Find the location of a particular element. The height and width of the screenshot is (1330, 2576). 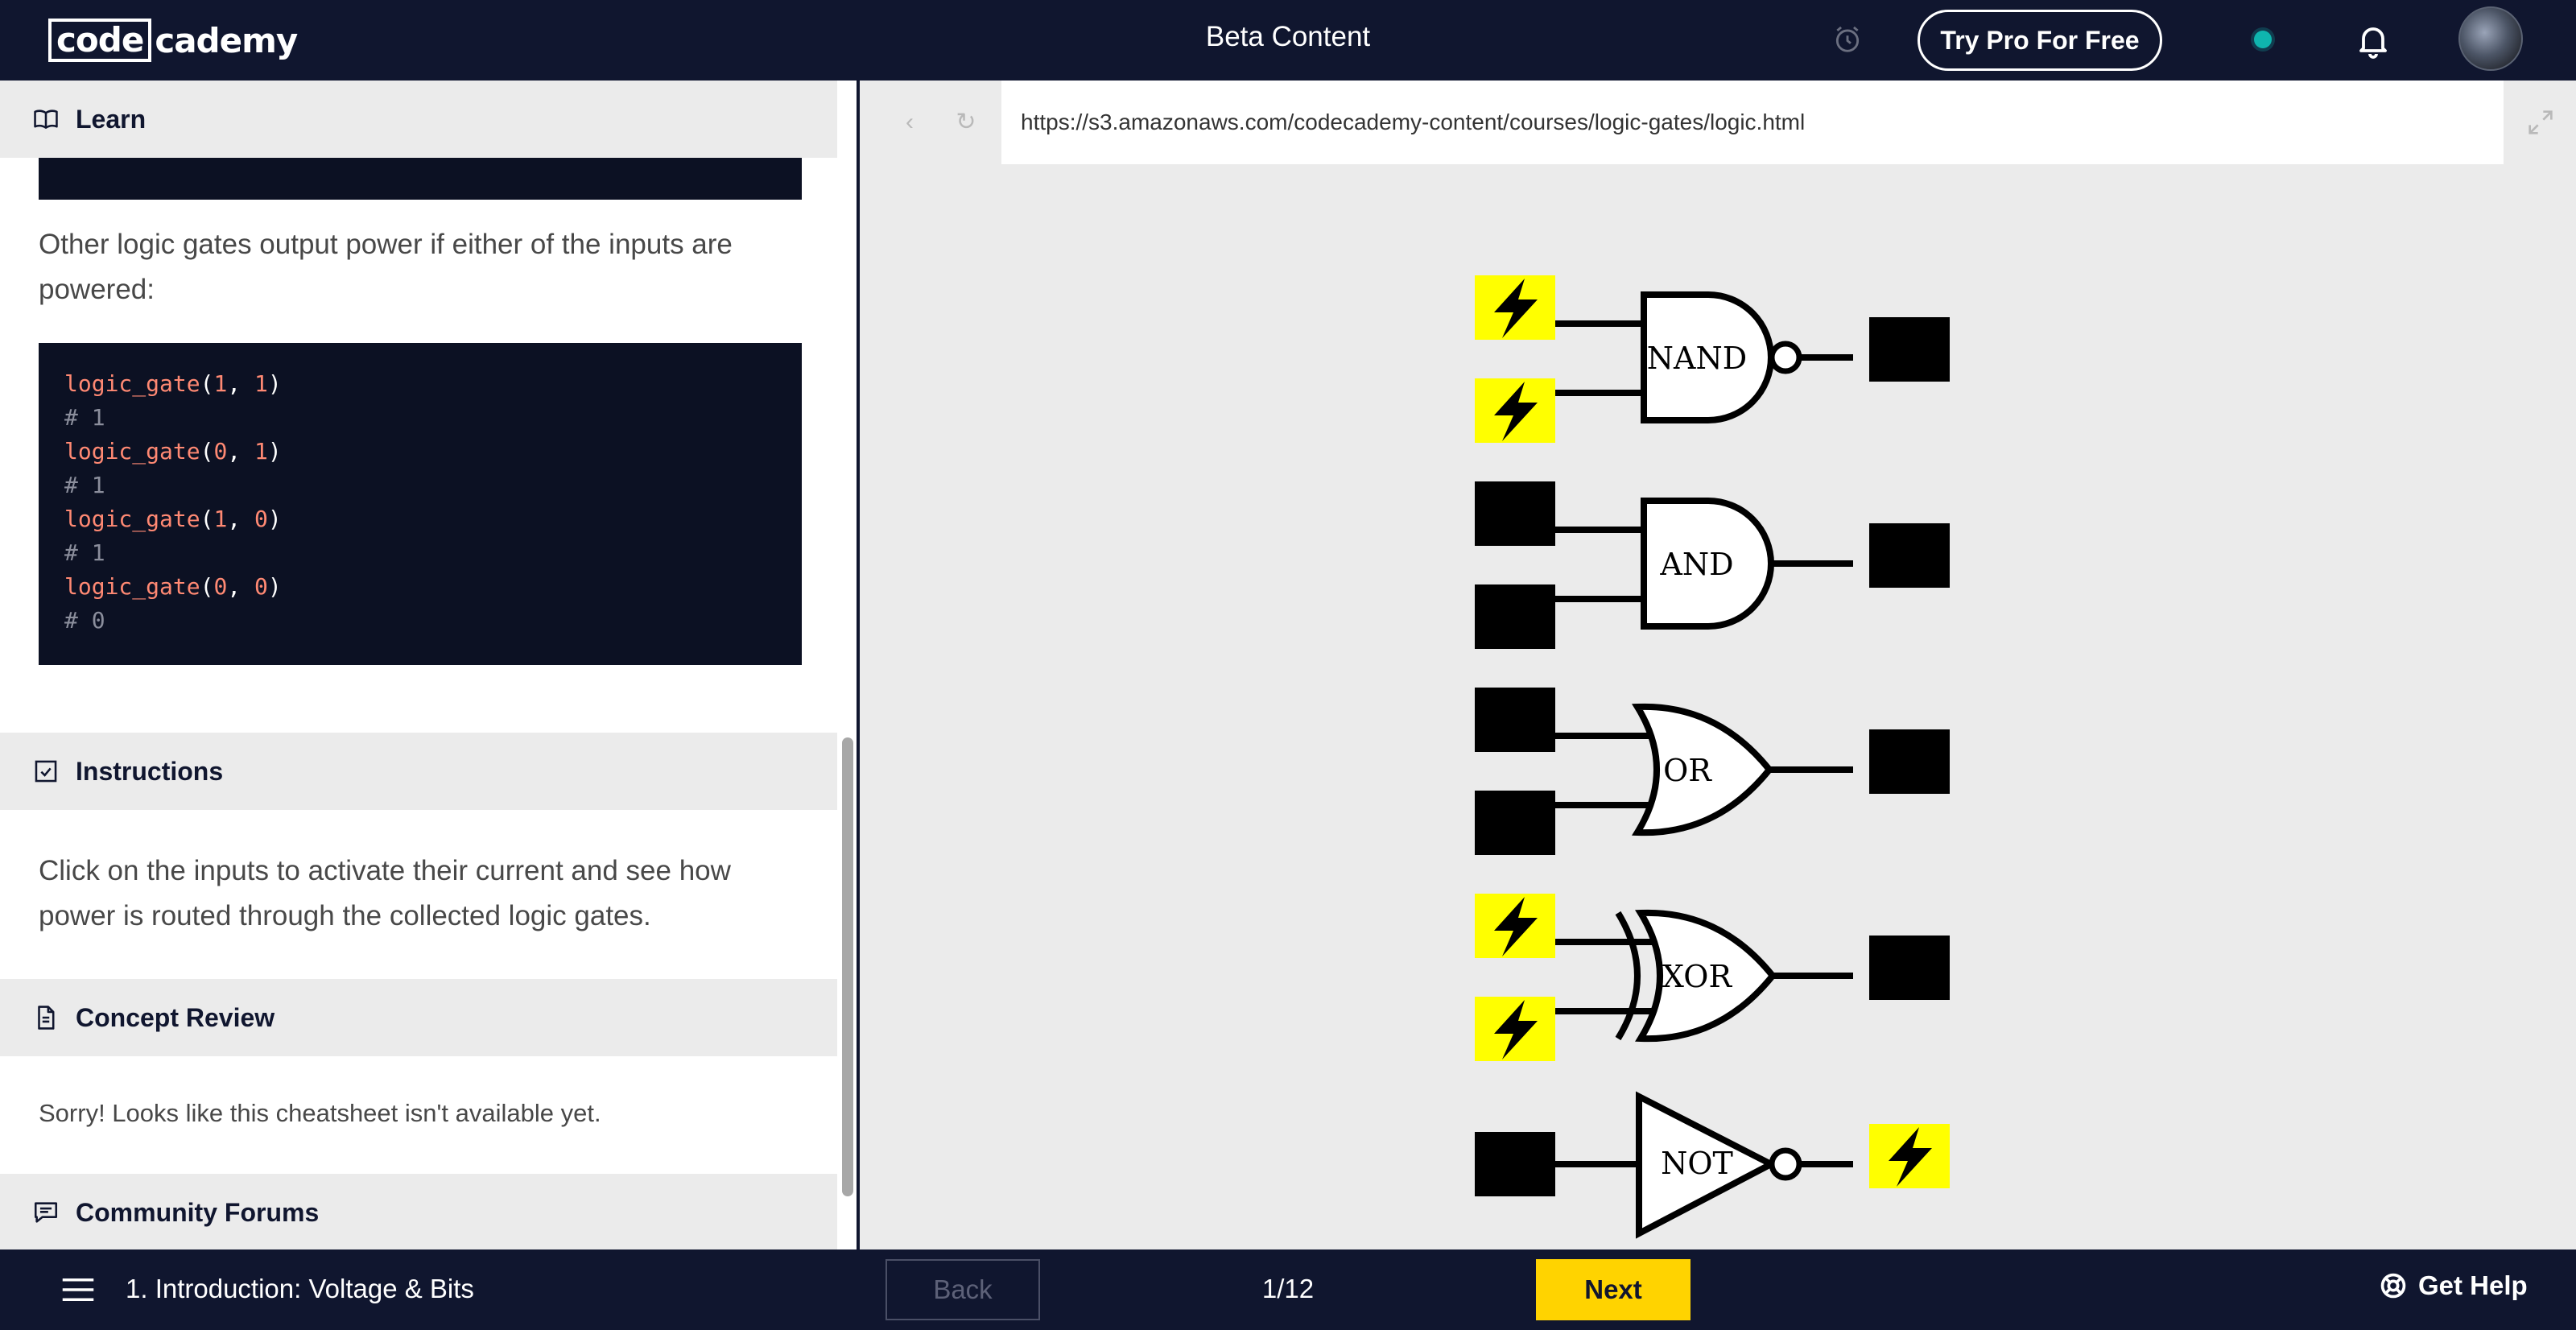

community-forums-header: Community Forums is located at coordinates (418, 1211).